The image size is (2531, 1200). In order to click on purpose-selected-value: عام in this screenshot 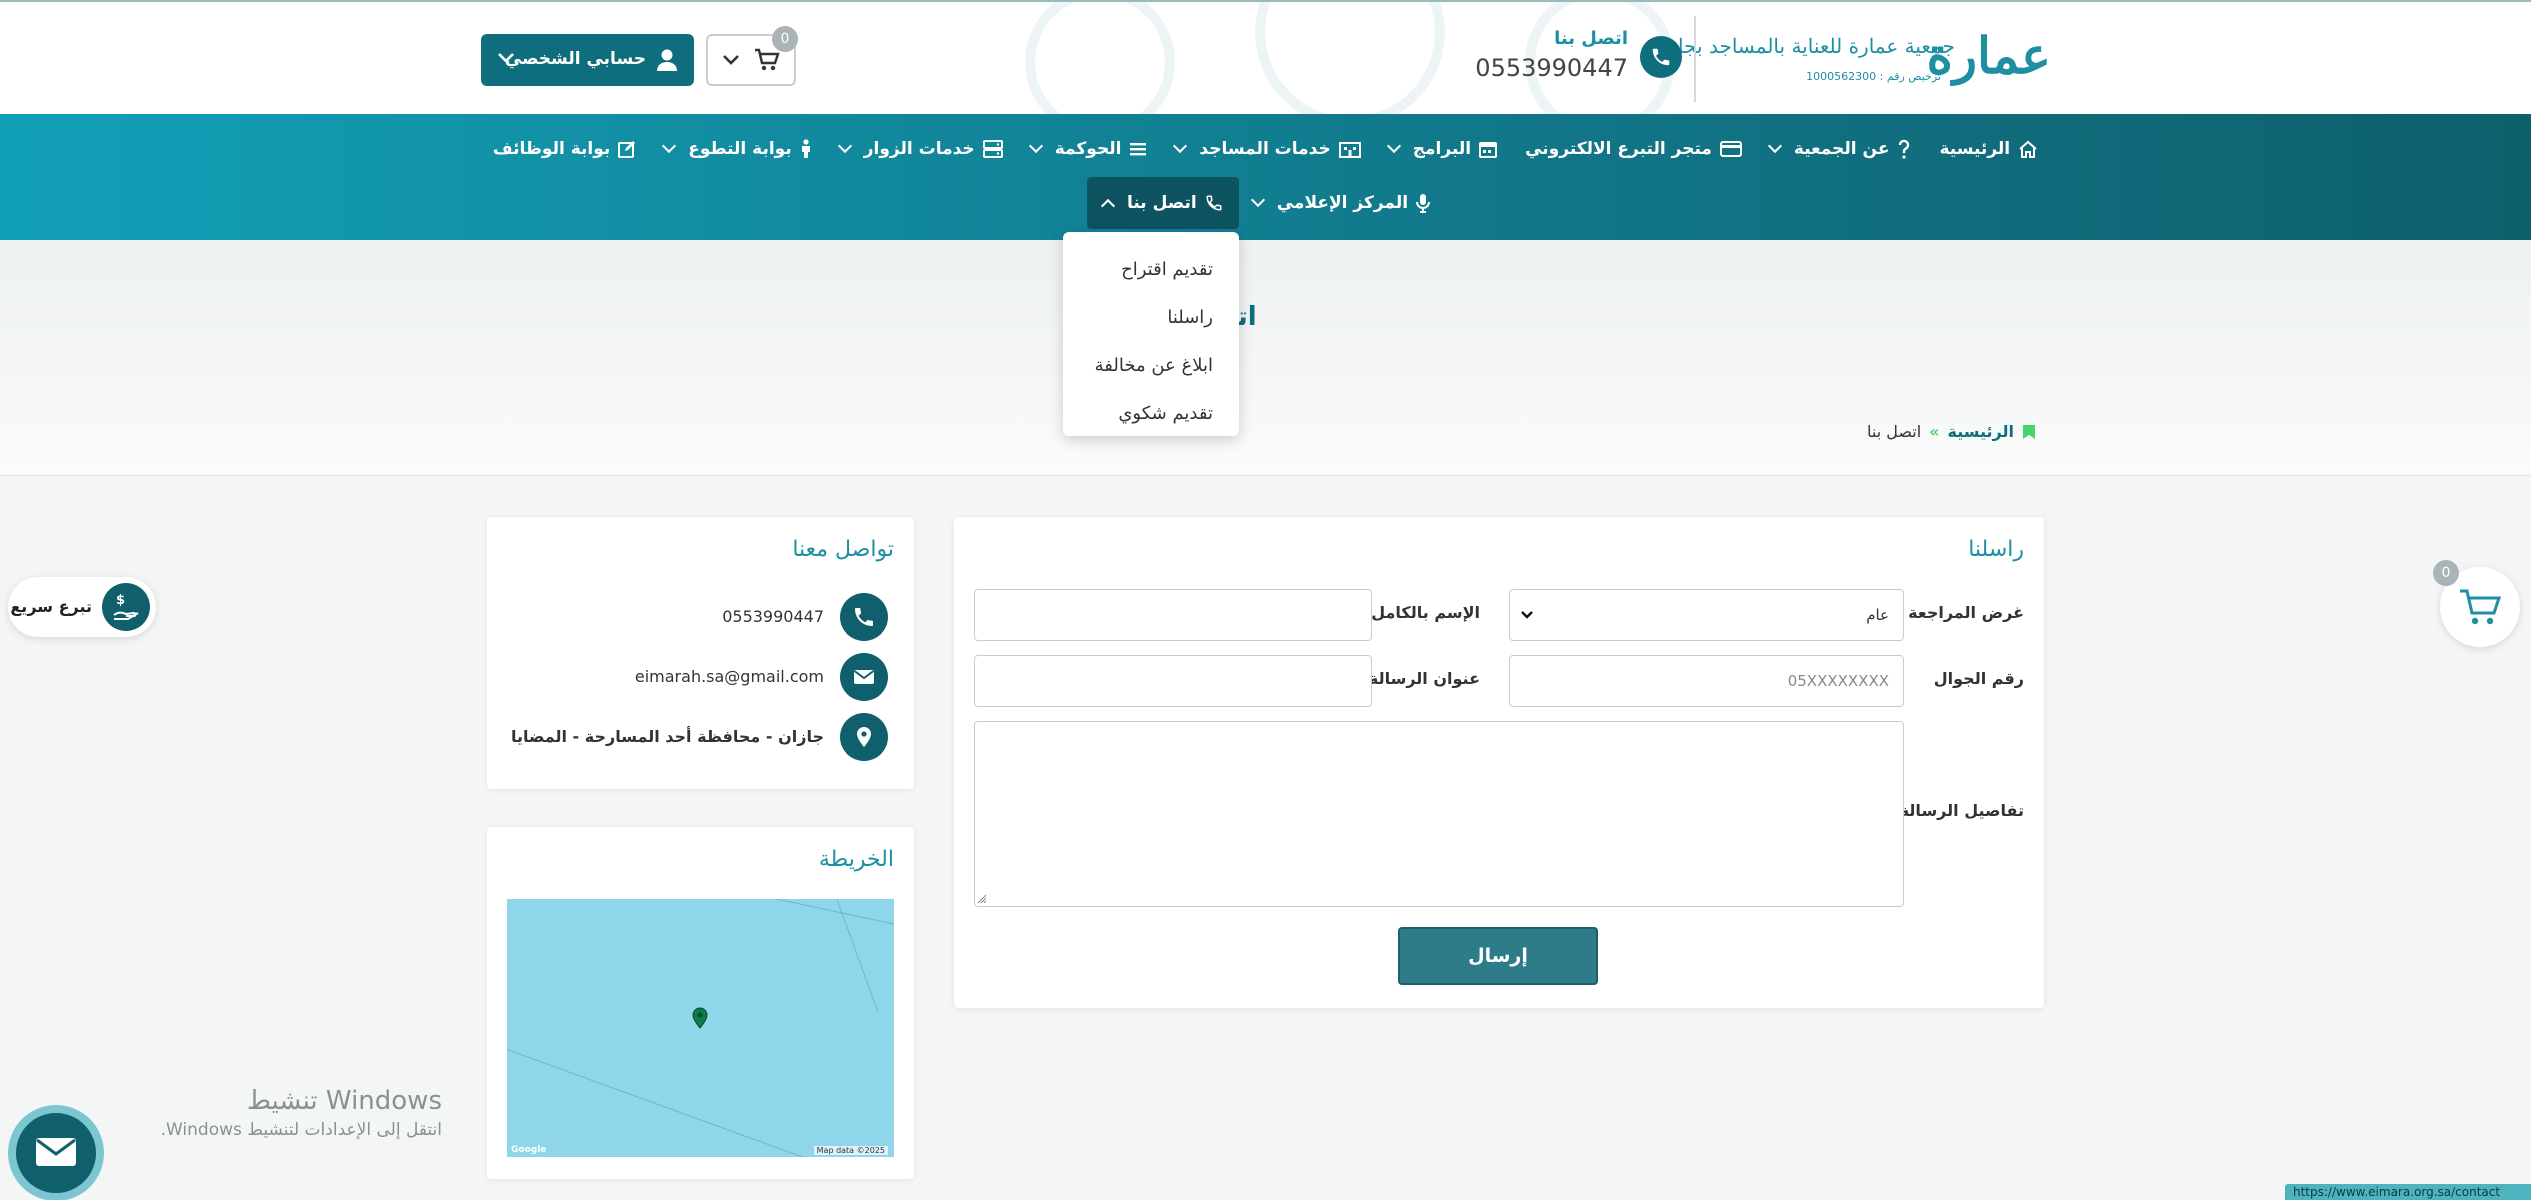, I will do `click(1877, 615)`.